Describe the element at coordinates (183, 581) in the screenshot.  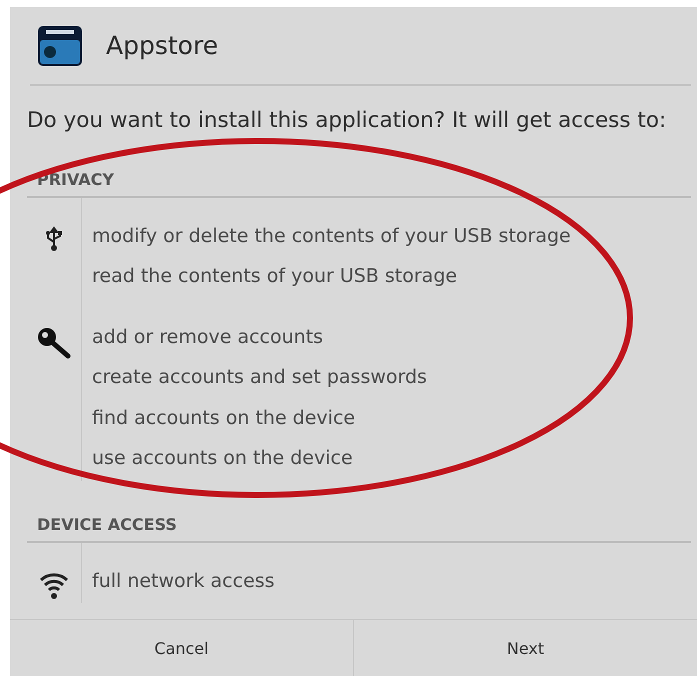
I see `permission-text: full network access` at that location.